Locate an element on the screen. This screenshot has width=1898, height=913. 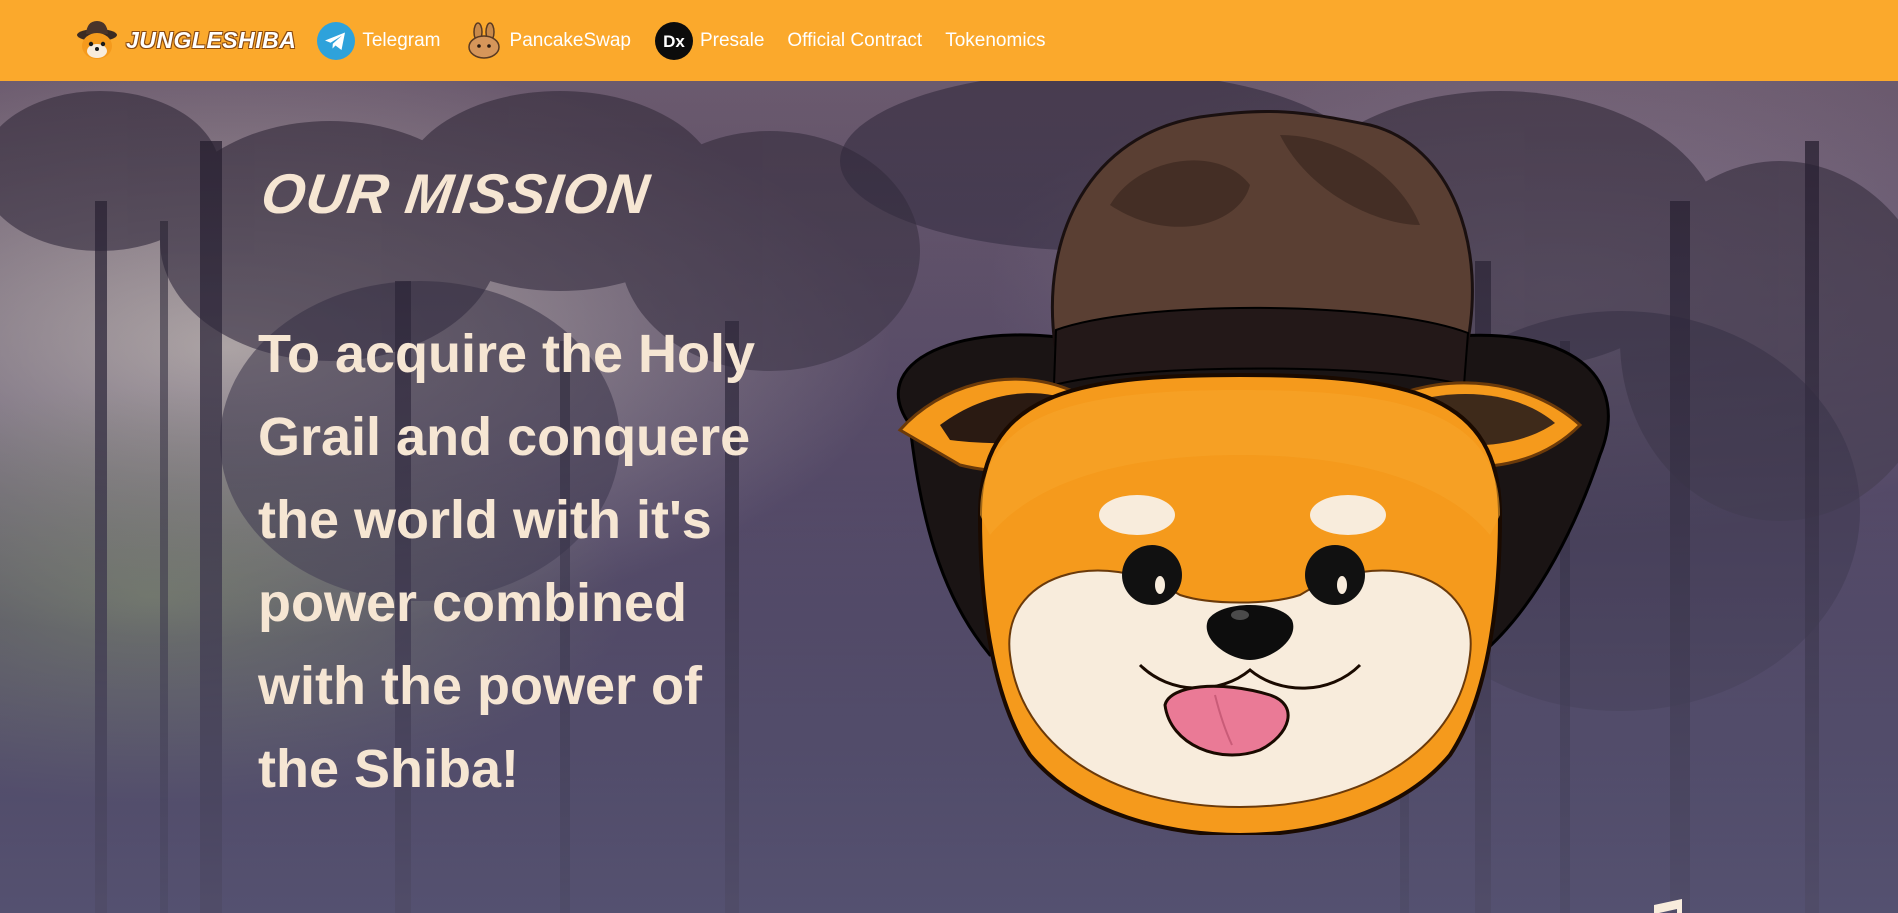
nav-official-contract-link: Official Contract is located at coordinates (854, 41).